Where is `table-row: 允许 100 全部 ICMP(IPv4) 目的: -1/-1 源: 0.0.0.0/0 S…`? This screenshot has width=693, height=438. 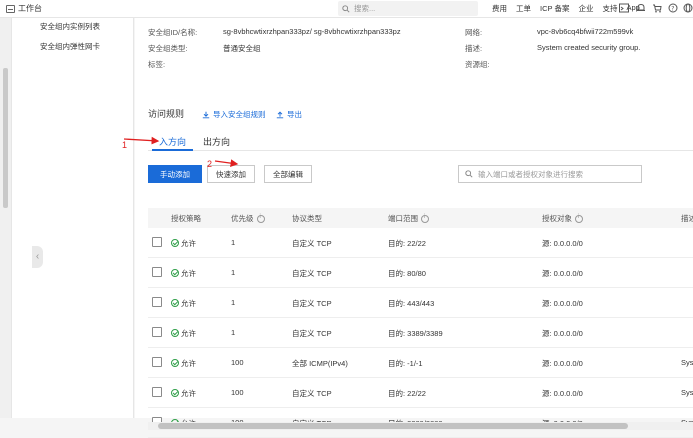 table-row: 允许 100 全部 ICMP(IPv4) 目的: -1/-1 源: 0.0.0.0/0 S… is located at coordinates (420, 363).